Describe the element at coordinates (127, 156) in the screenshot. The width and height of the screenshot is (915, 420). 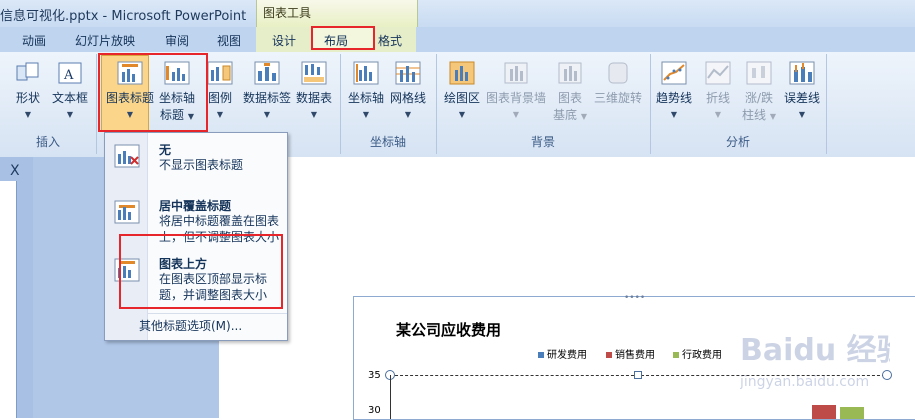
I see `no-title-icon` at that location.